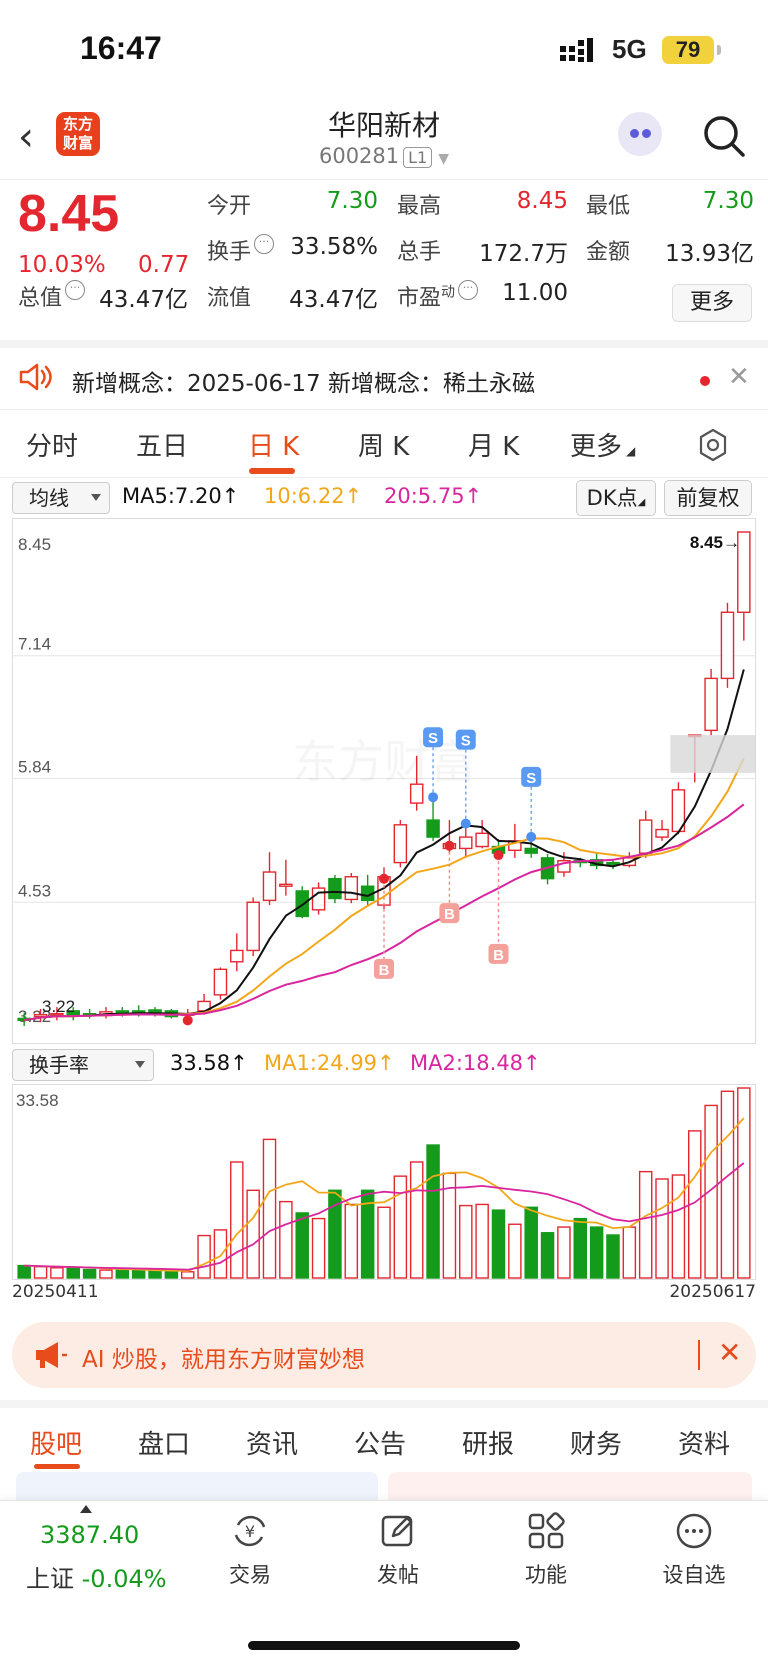 The image size is (768, 1663). Describe the element at coordinates (449, 845) in the screenshot. I see `buy-signal-dot` at that location.